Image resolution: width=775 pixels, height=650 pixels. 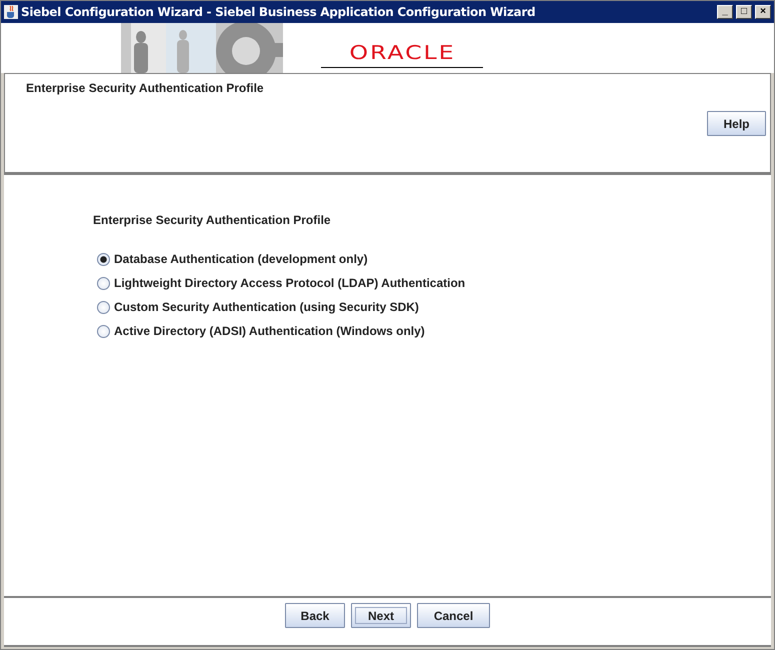 What do you see at coordinates (11, 12) in the screenshot?
I see `cup-icon` at bounding box center [11, 12].